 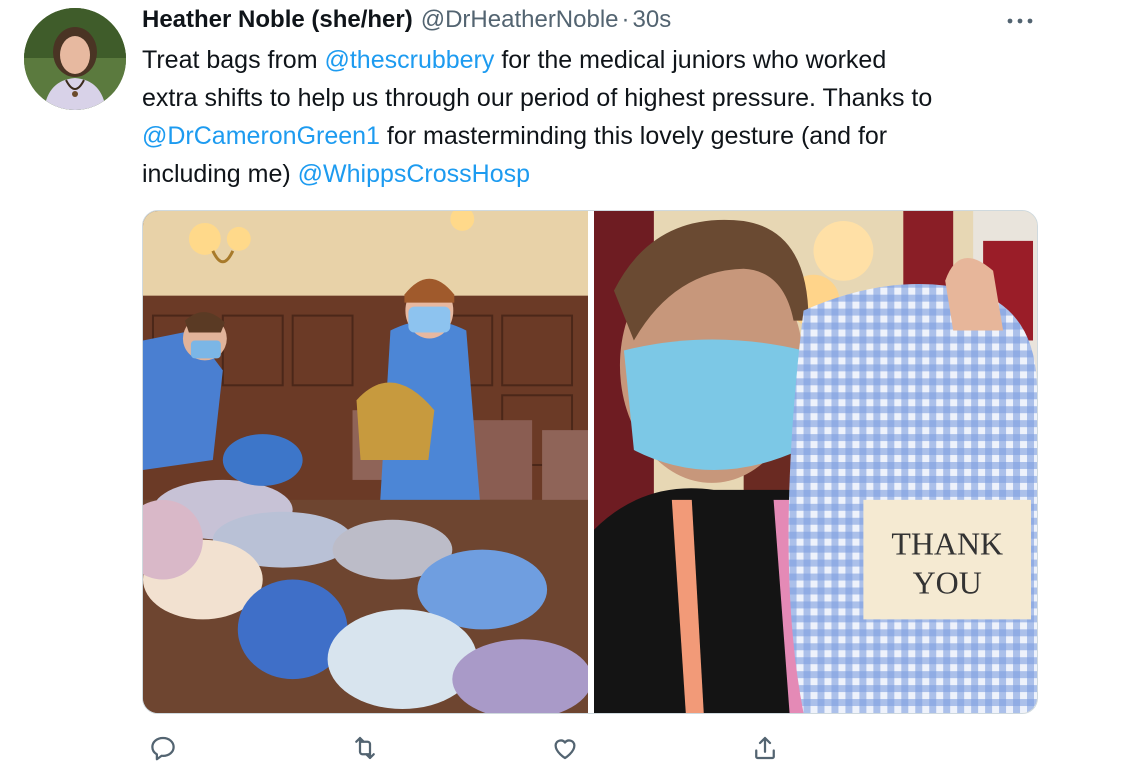 What do you see at coordinates (652, 20) in the screenshot?
I see `tweet-timestamp: 30s` at bounding box center [652, 20].